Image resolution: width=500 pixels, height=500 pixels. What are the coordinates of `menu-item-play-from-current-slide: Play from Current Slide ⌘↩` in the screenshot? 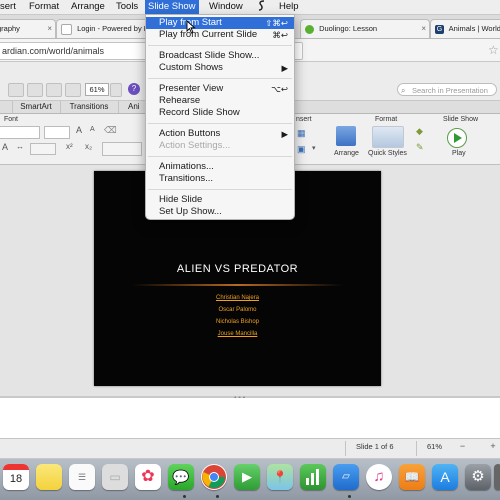 It's located at (220, 35).